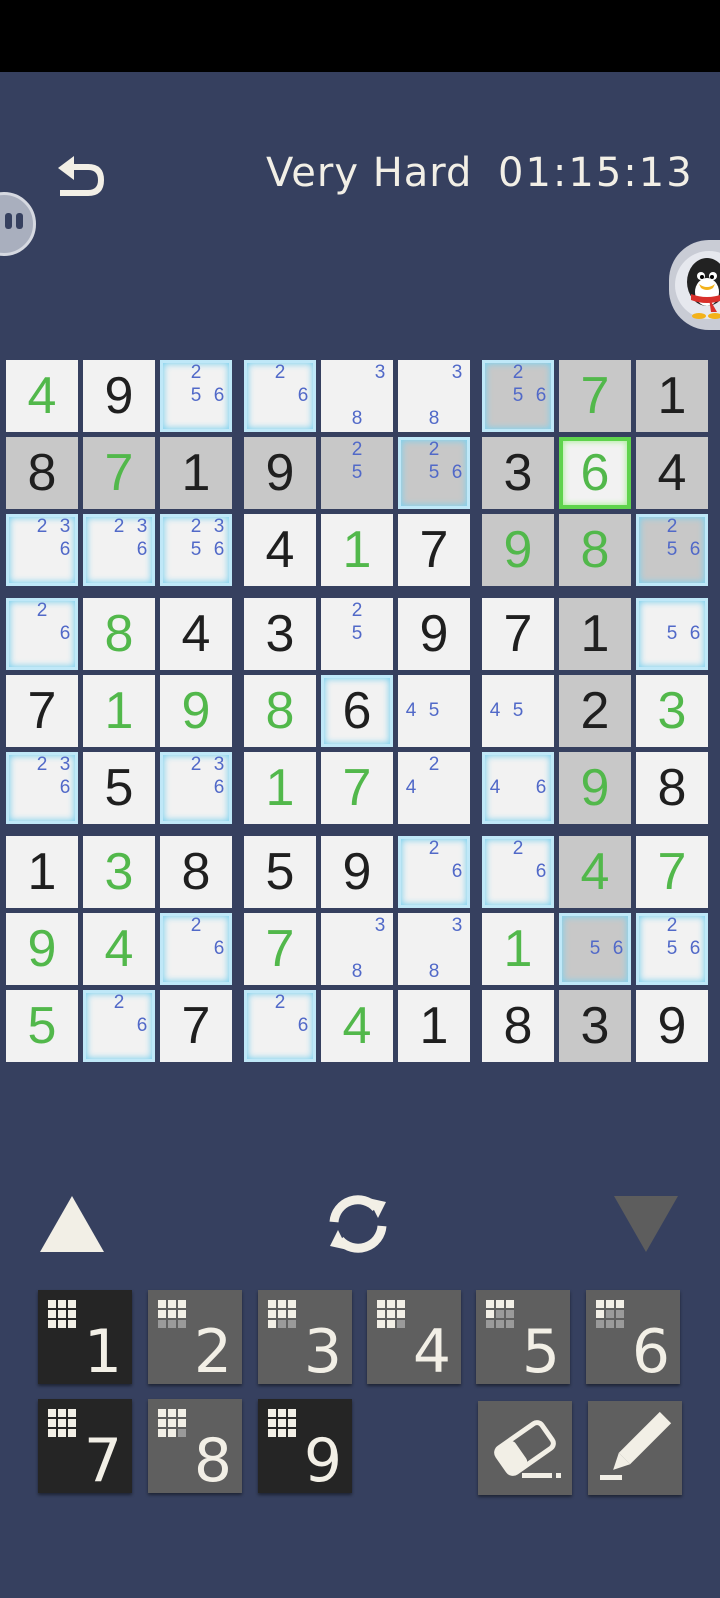 The height and width of the screenshot is (1598, 720). I want to click on triangle-down-icon, so click(646, 1224).